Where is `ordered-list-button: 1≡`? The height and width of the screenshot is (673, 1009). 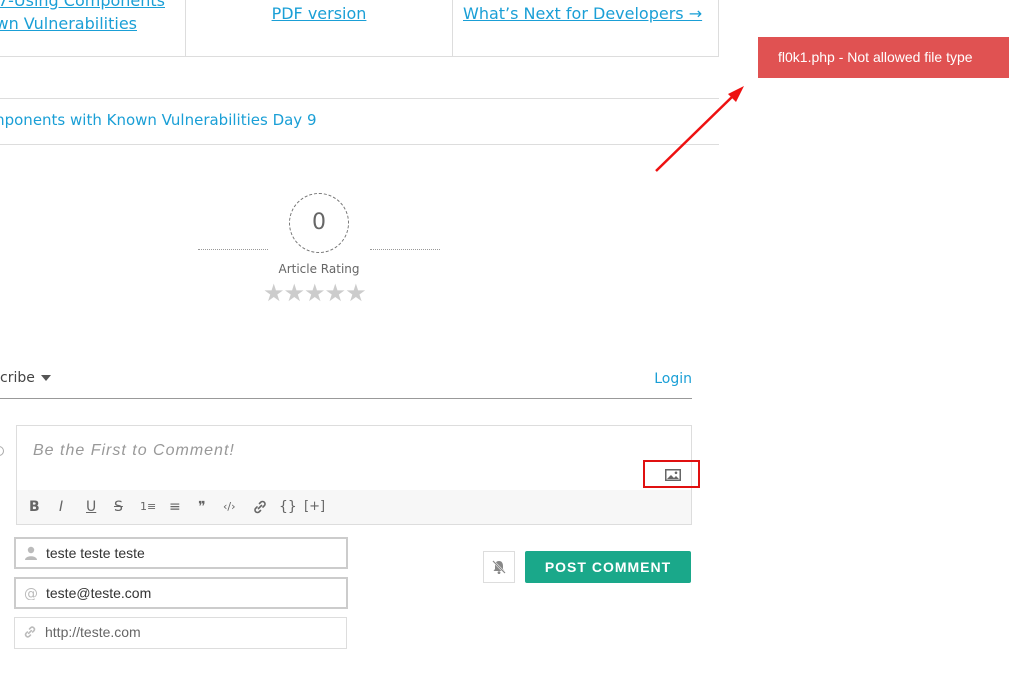
ordered-list-button: 1≡ is located at coordinates (148, 507).